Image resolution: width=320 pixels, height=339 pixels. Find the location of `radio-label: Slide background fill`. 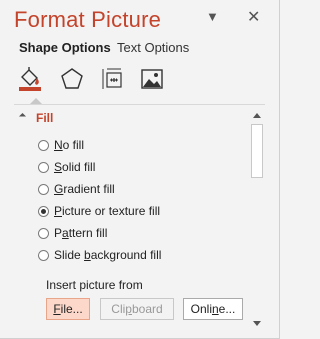

radio-label: Slide background fill is located at coordinates (108, 255).